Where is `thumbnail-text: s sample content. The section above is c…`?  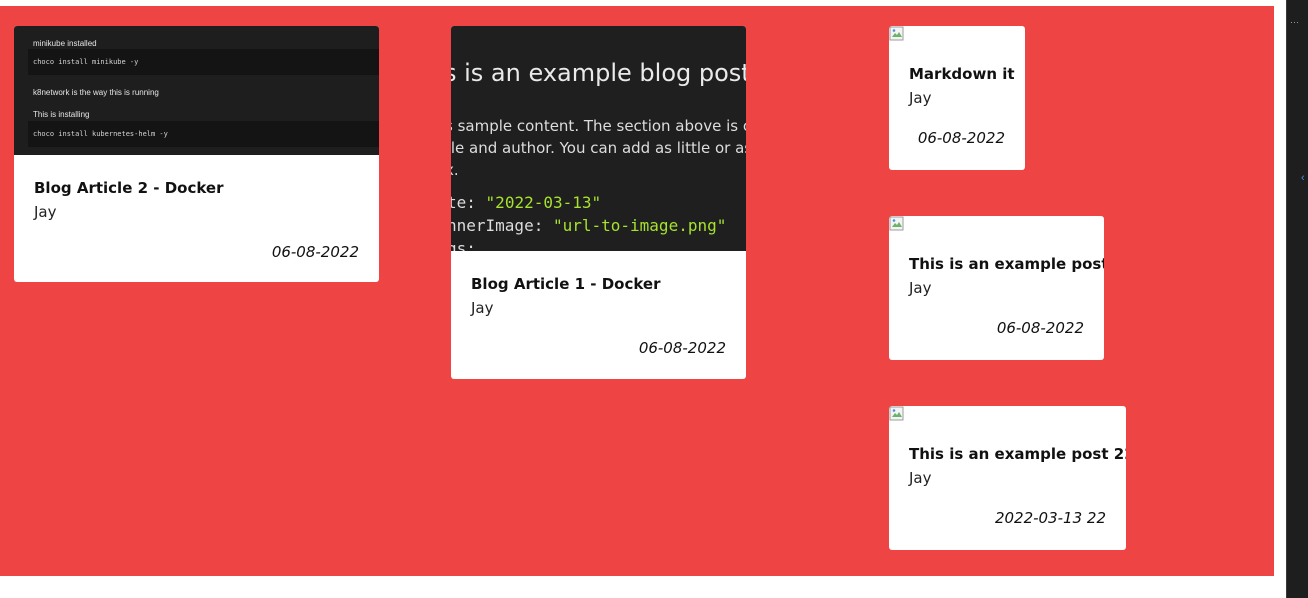 thumbnail-text: s sample content. The section above is c… is located at coordinates (598, 126).